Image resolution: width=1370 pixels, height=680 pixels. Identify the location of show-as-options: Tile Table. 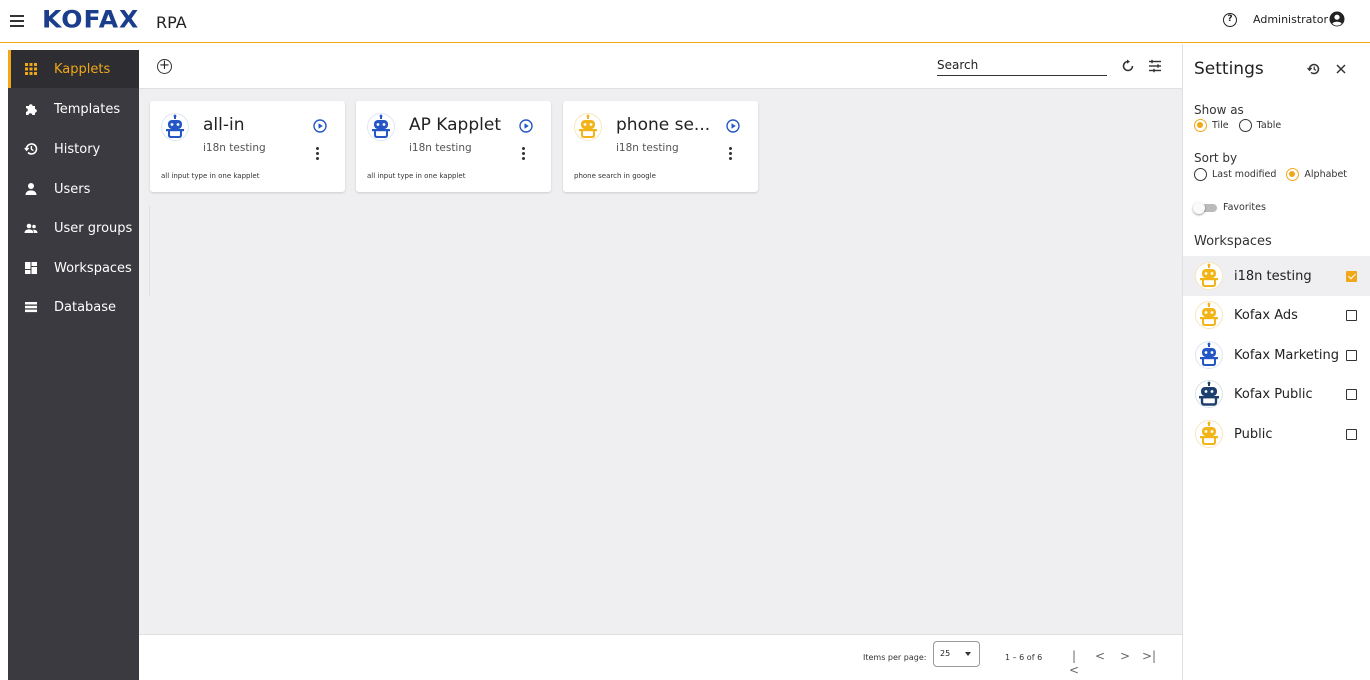
(1237, 125).